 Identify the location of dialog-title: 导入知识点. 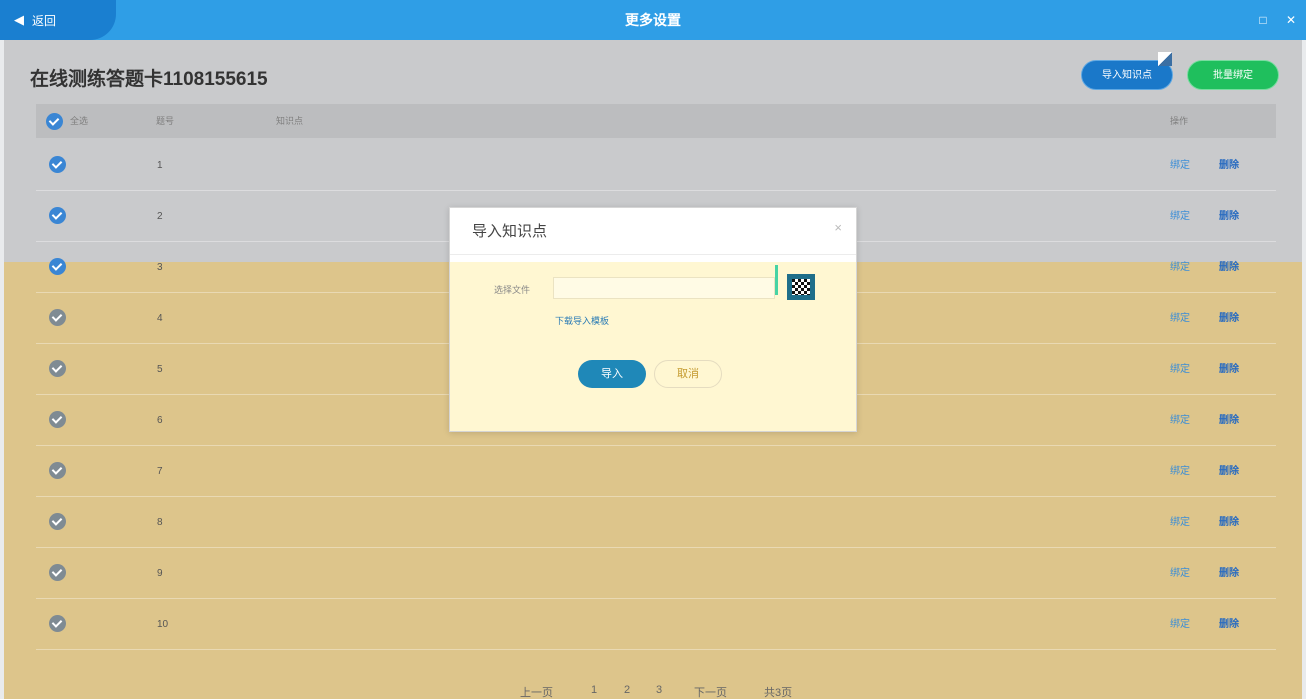
(510, 231).